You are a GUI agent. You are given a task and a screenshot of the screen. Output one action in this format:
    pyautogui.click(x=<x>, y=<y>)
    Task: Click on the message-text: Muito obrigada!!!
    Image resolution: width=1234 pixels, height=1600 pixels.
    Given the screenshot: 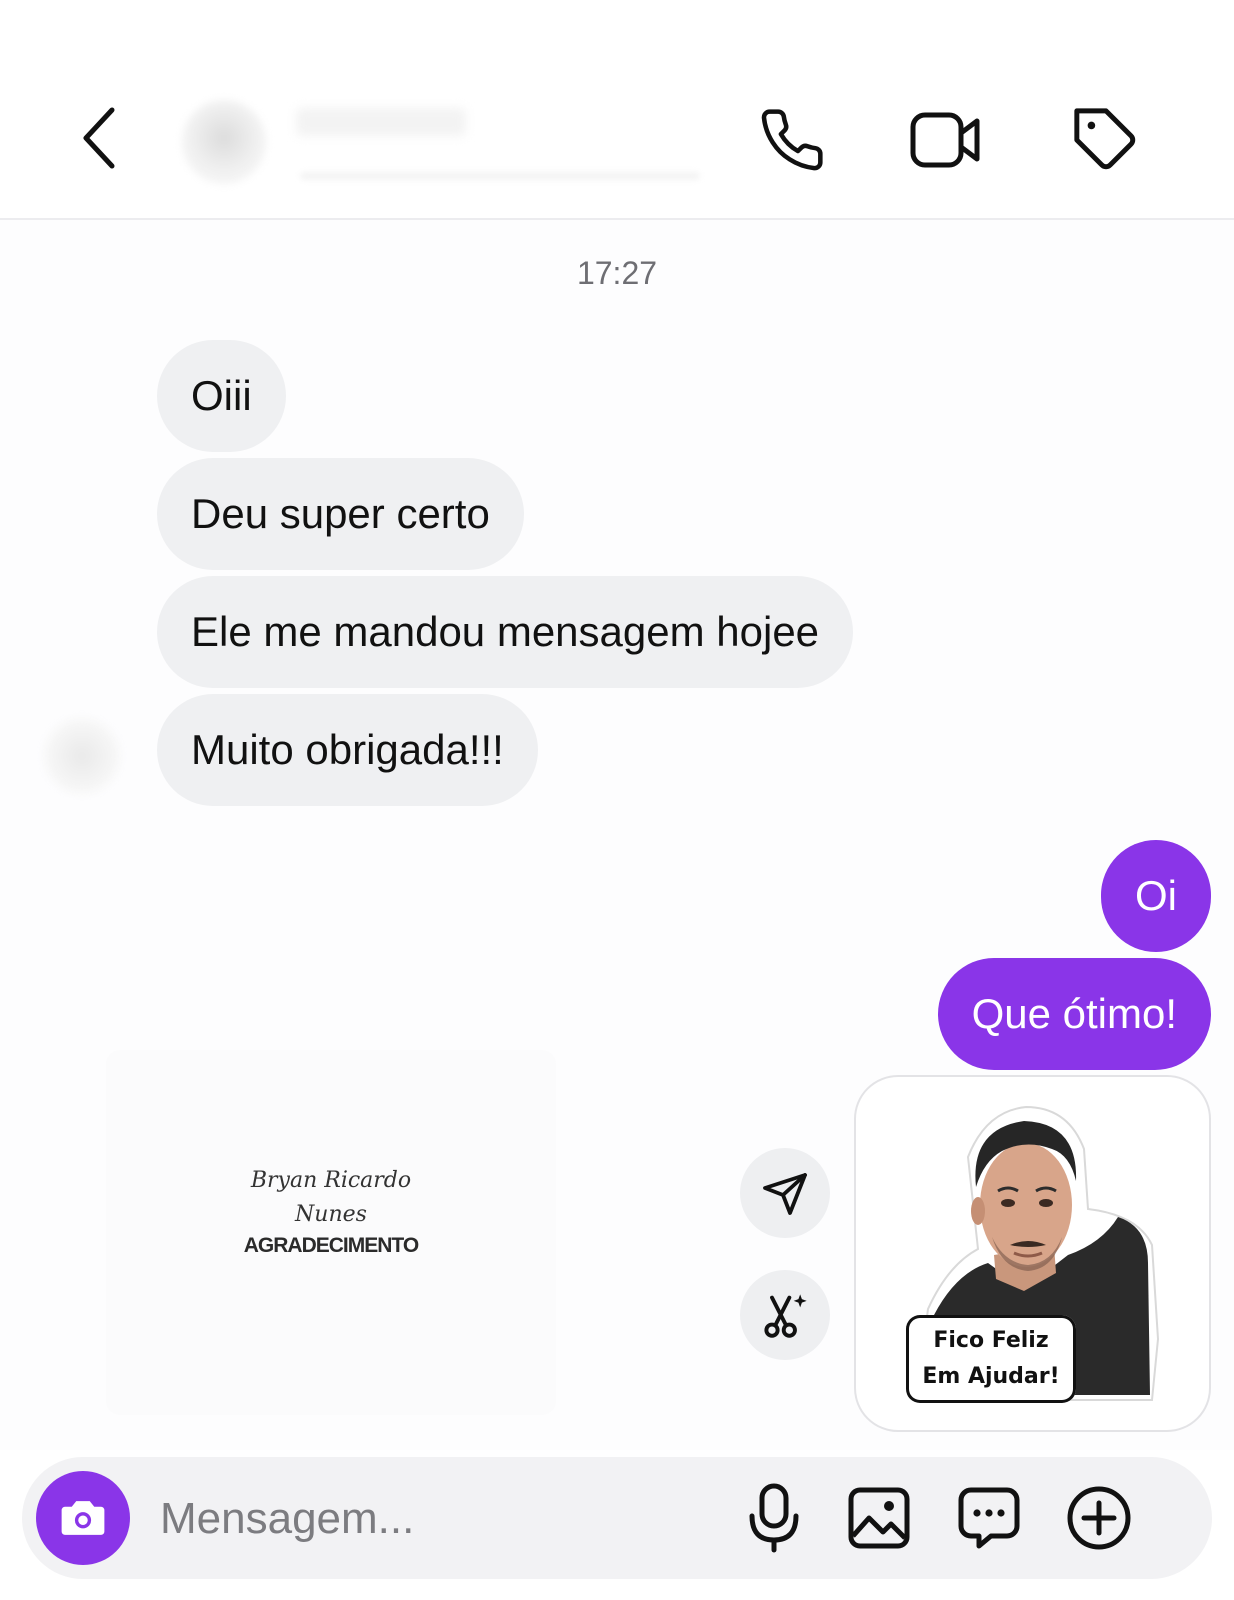 What is the action you would take?
    pyautogui.click(x=347, y=749)
    